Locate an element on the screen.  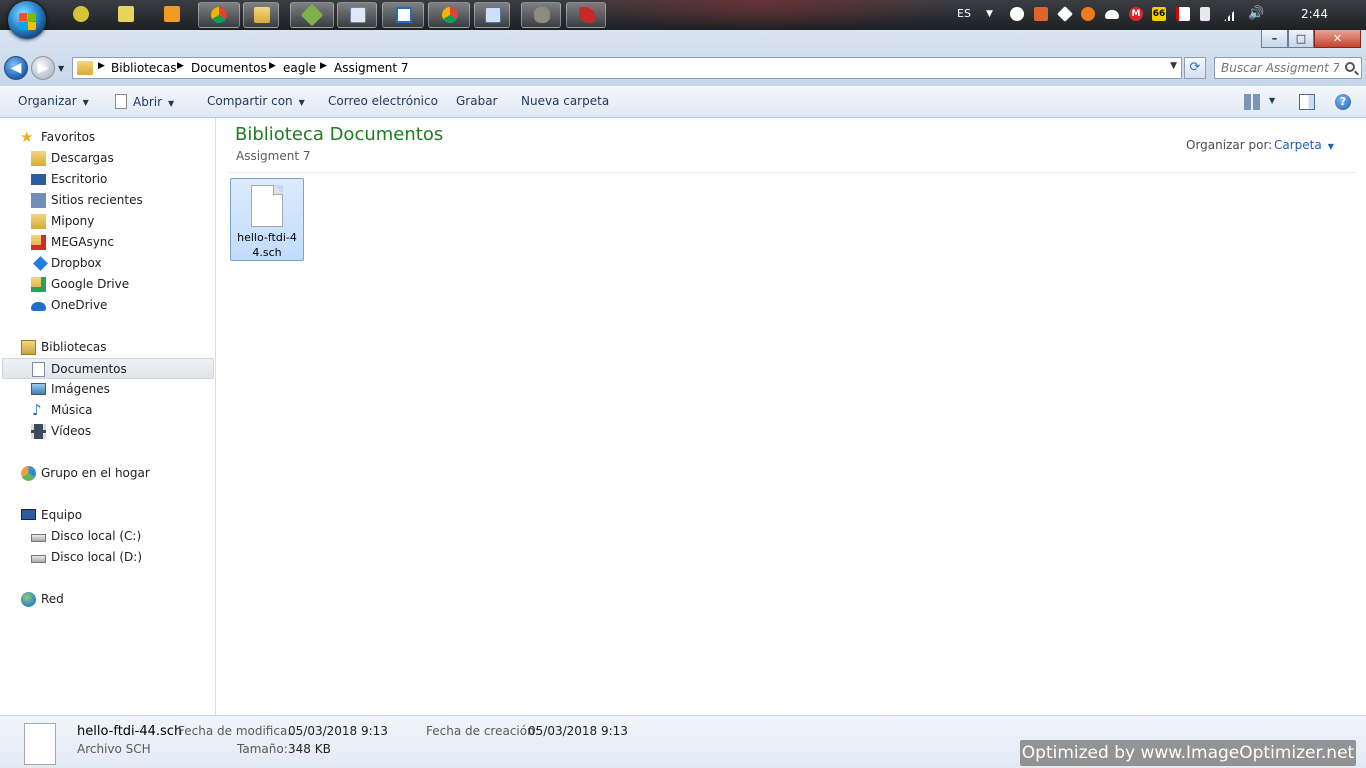
orange-app-icon is located at coordinates (1041, 14).